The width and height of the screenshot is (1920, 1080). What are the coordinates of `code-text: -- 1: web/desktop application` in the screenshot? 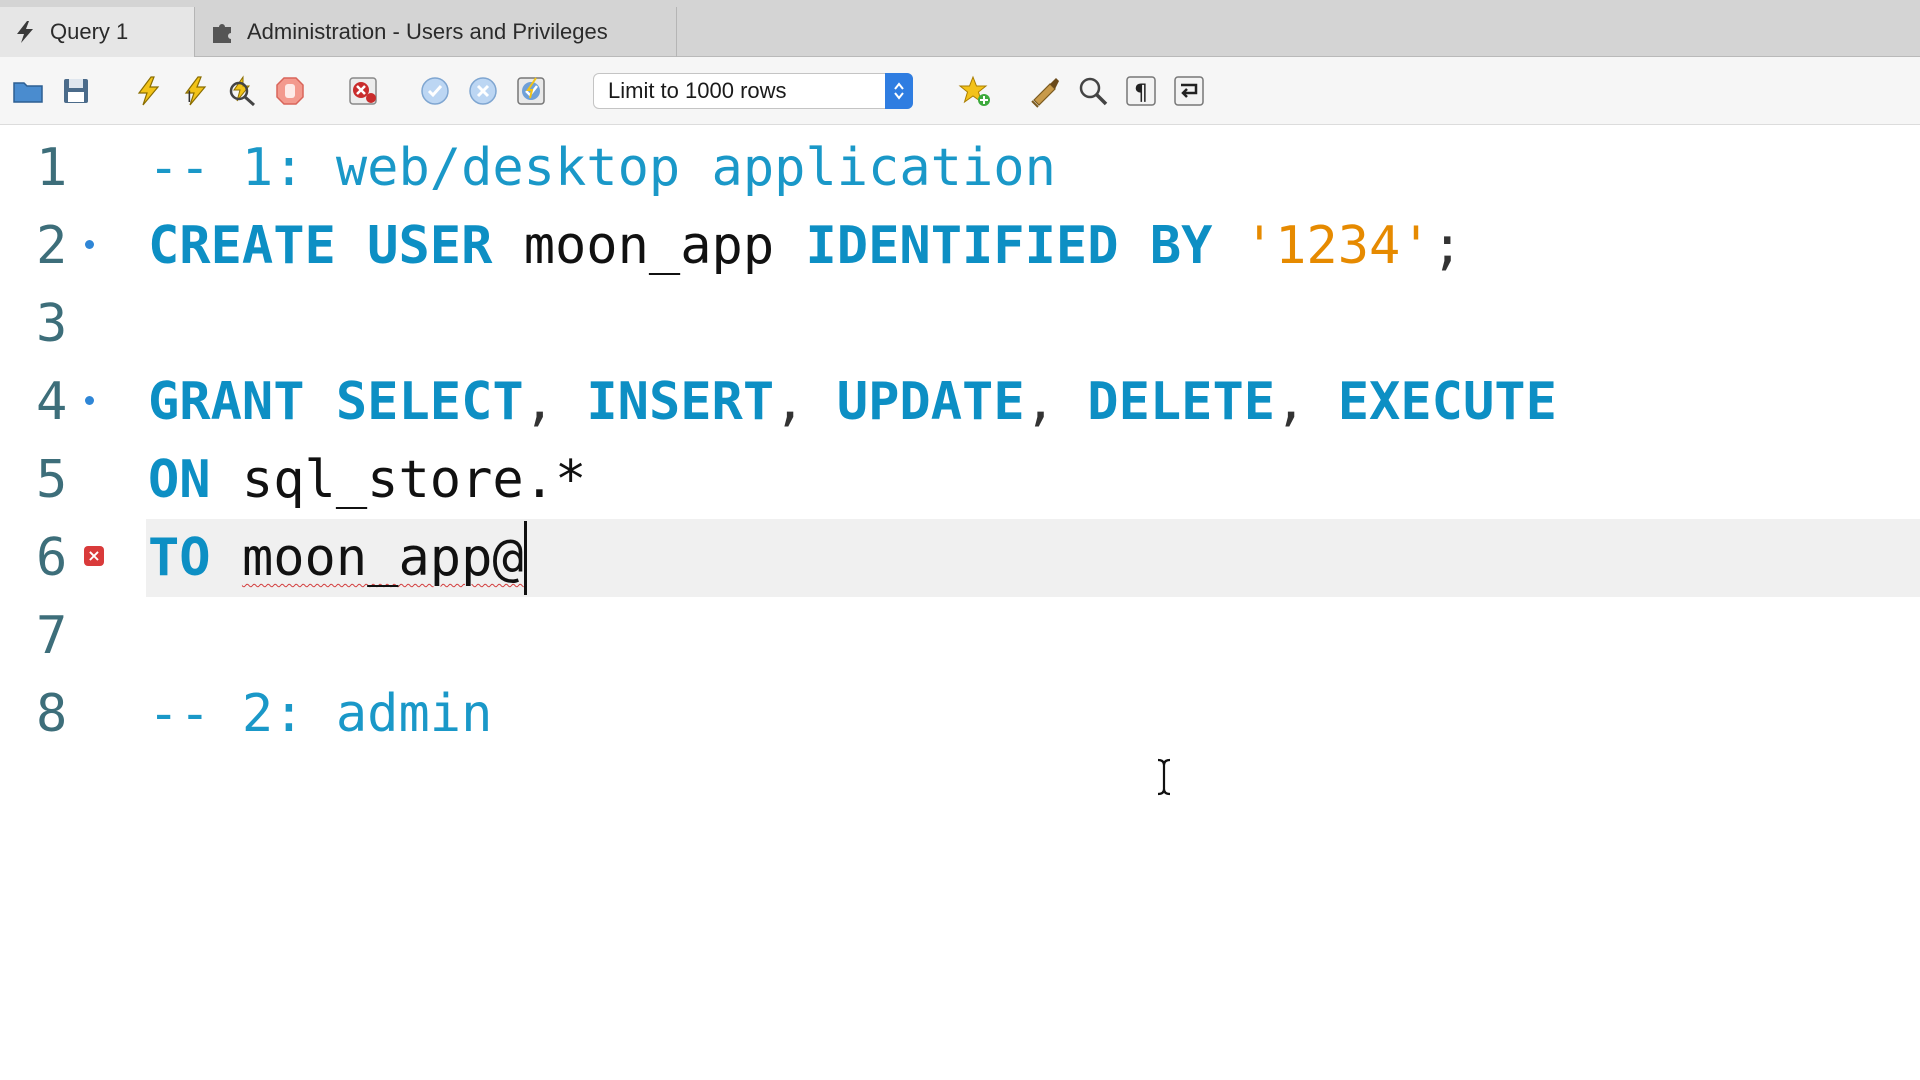 It's located at (602, 168).